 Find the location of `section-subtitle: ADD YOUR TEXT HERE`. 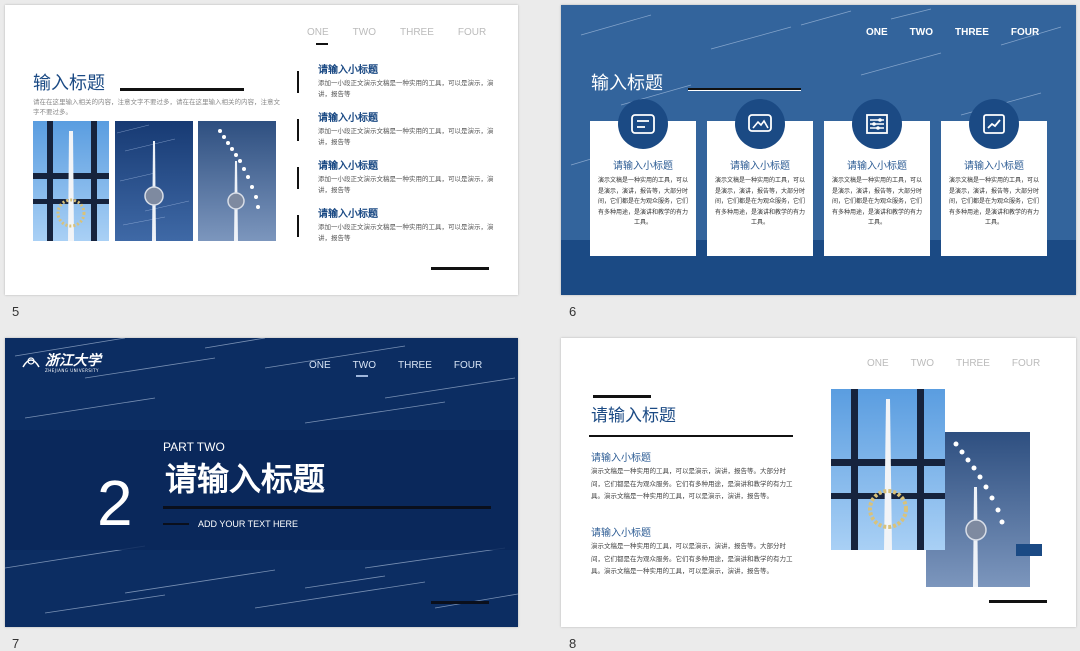

section-subtitle: ADD YOUR TEXT HERE is located at coordinates (248, 524).